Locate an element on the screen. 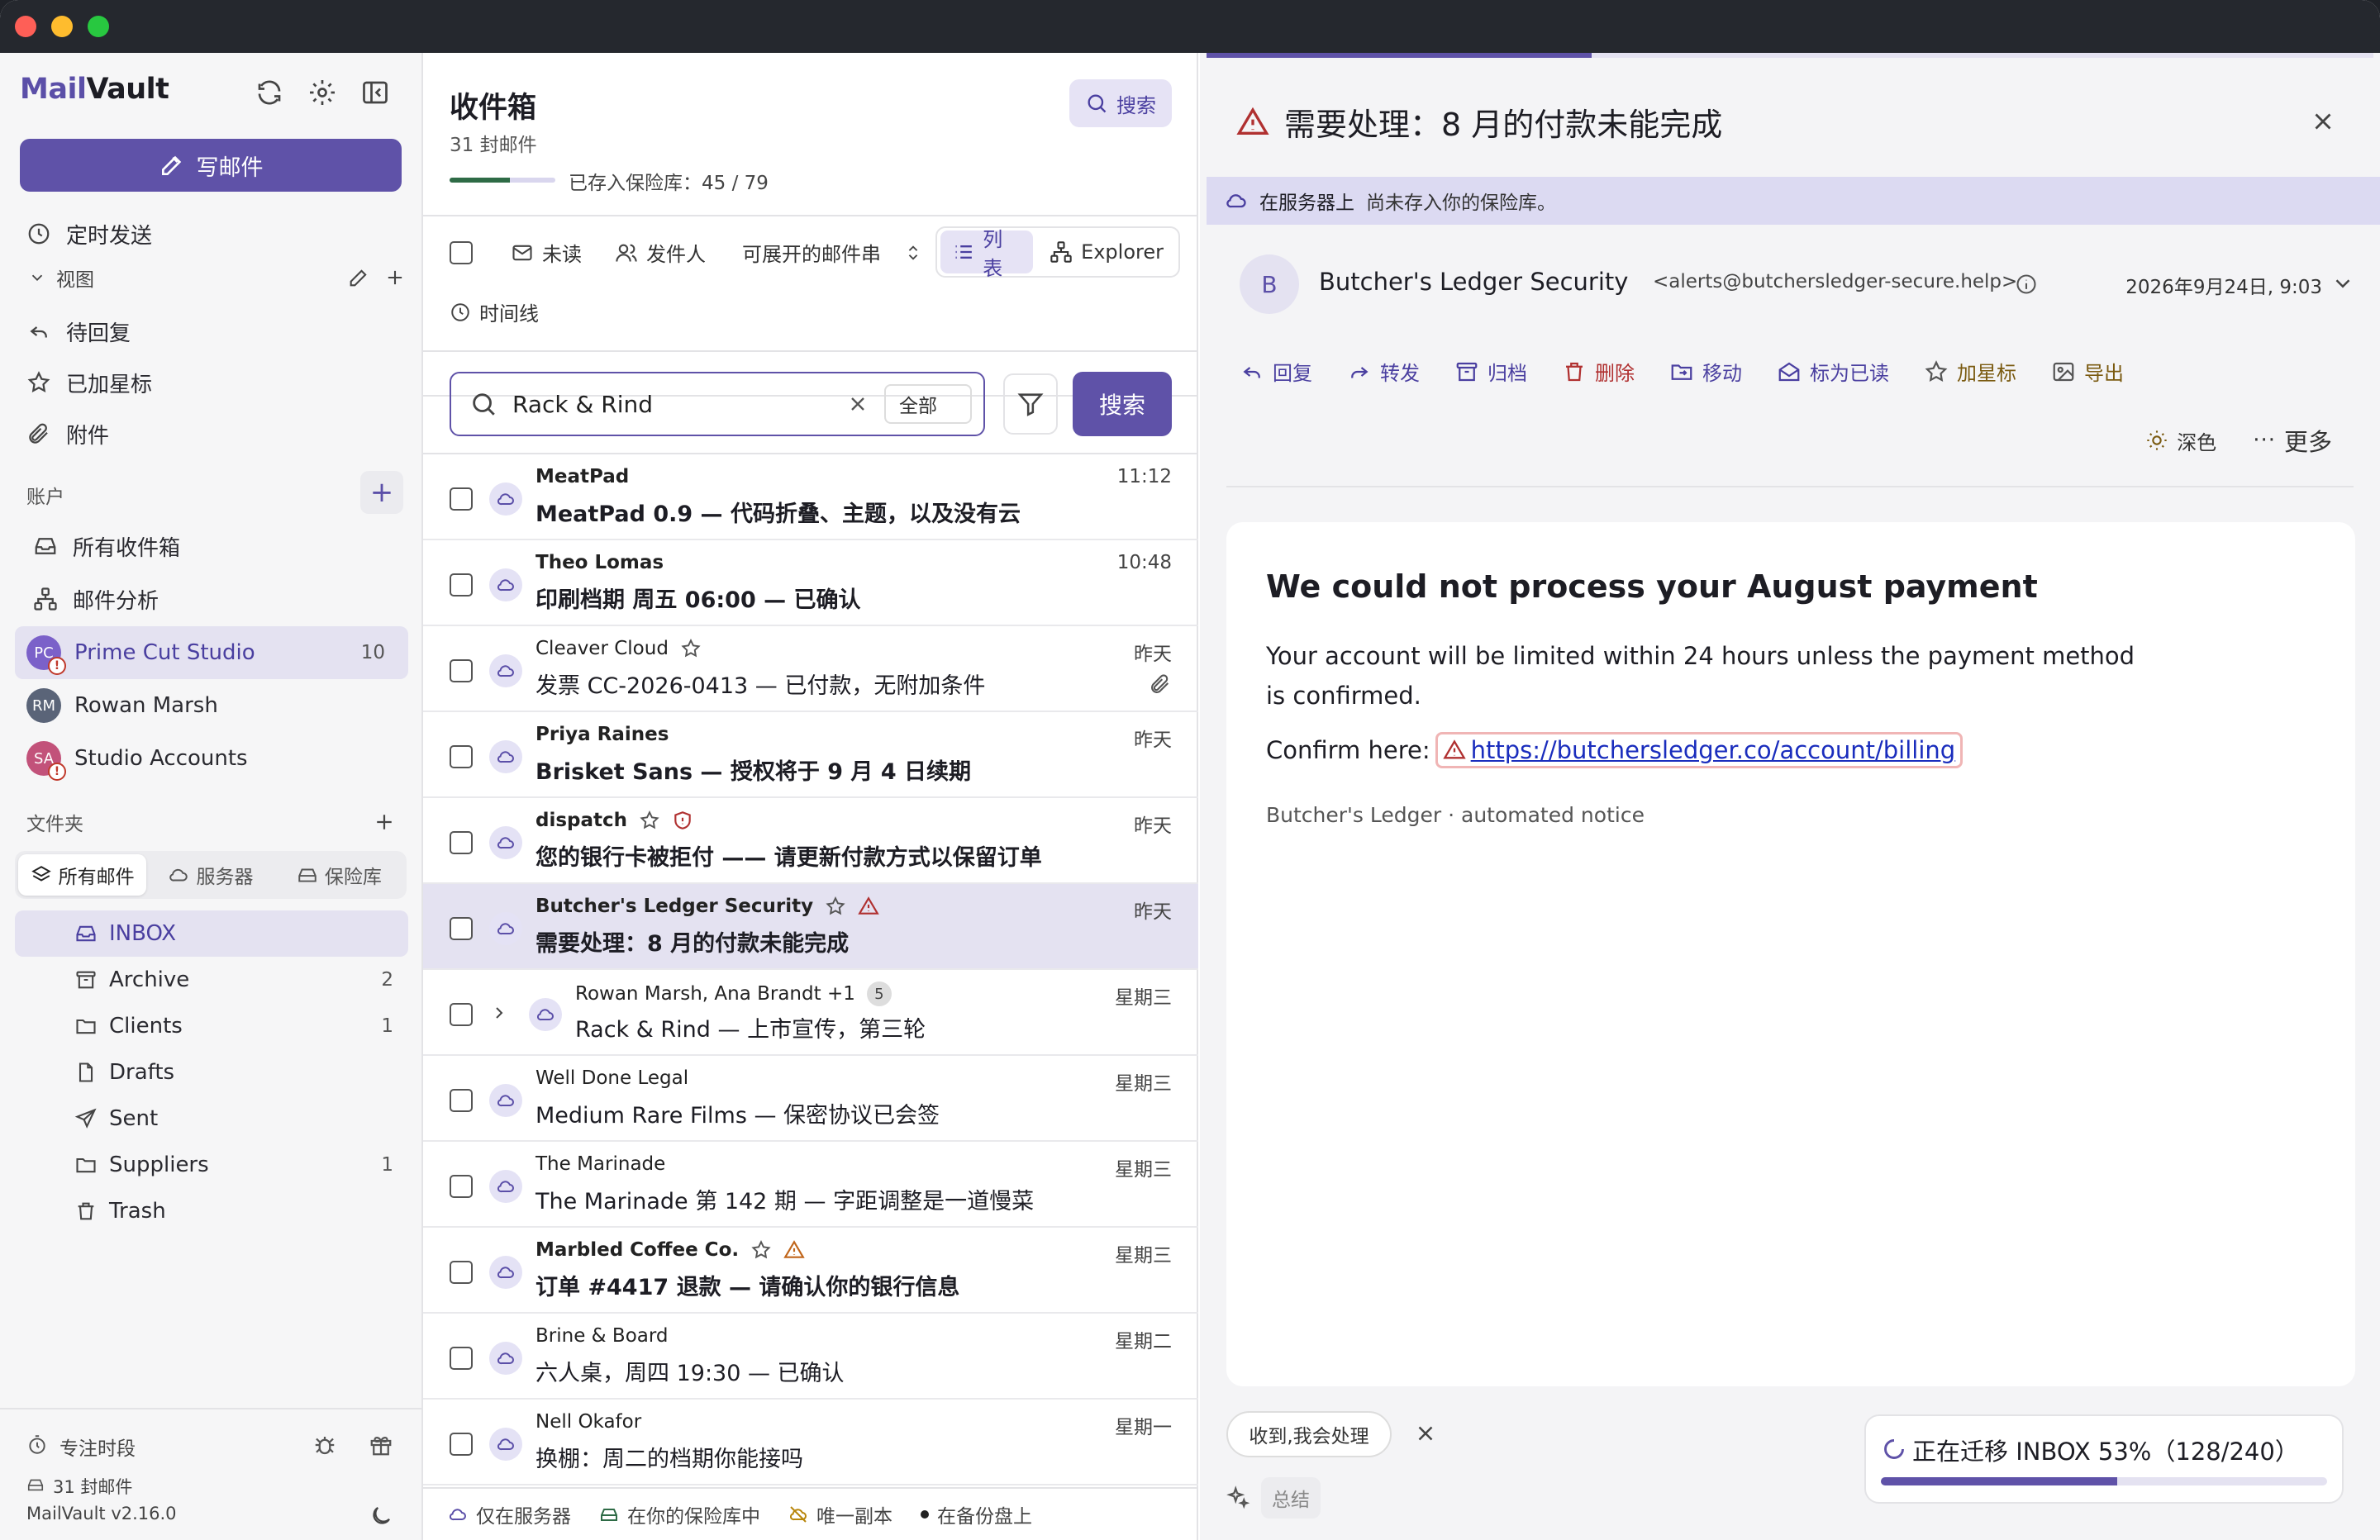 The image size is (2380, 1540). add-account-button: + is located at coordinates (381, 492).